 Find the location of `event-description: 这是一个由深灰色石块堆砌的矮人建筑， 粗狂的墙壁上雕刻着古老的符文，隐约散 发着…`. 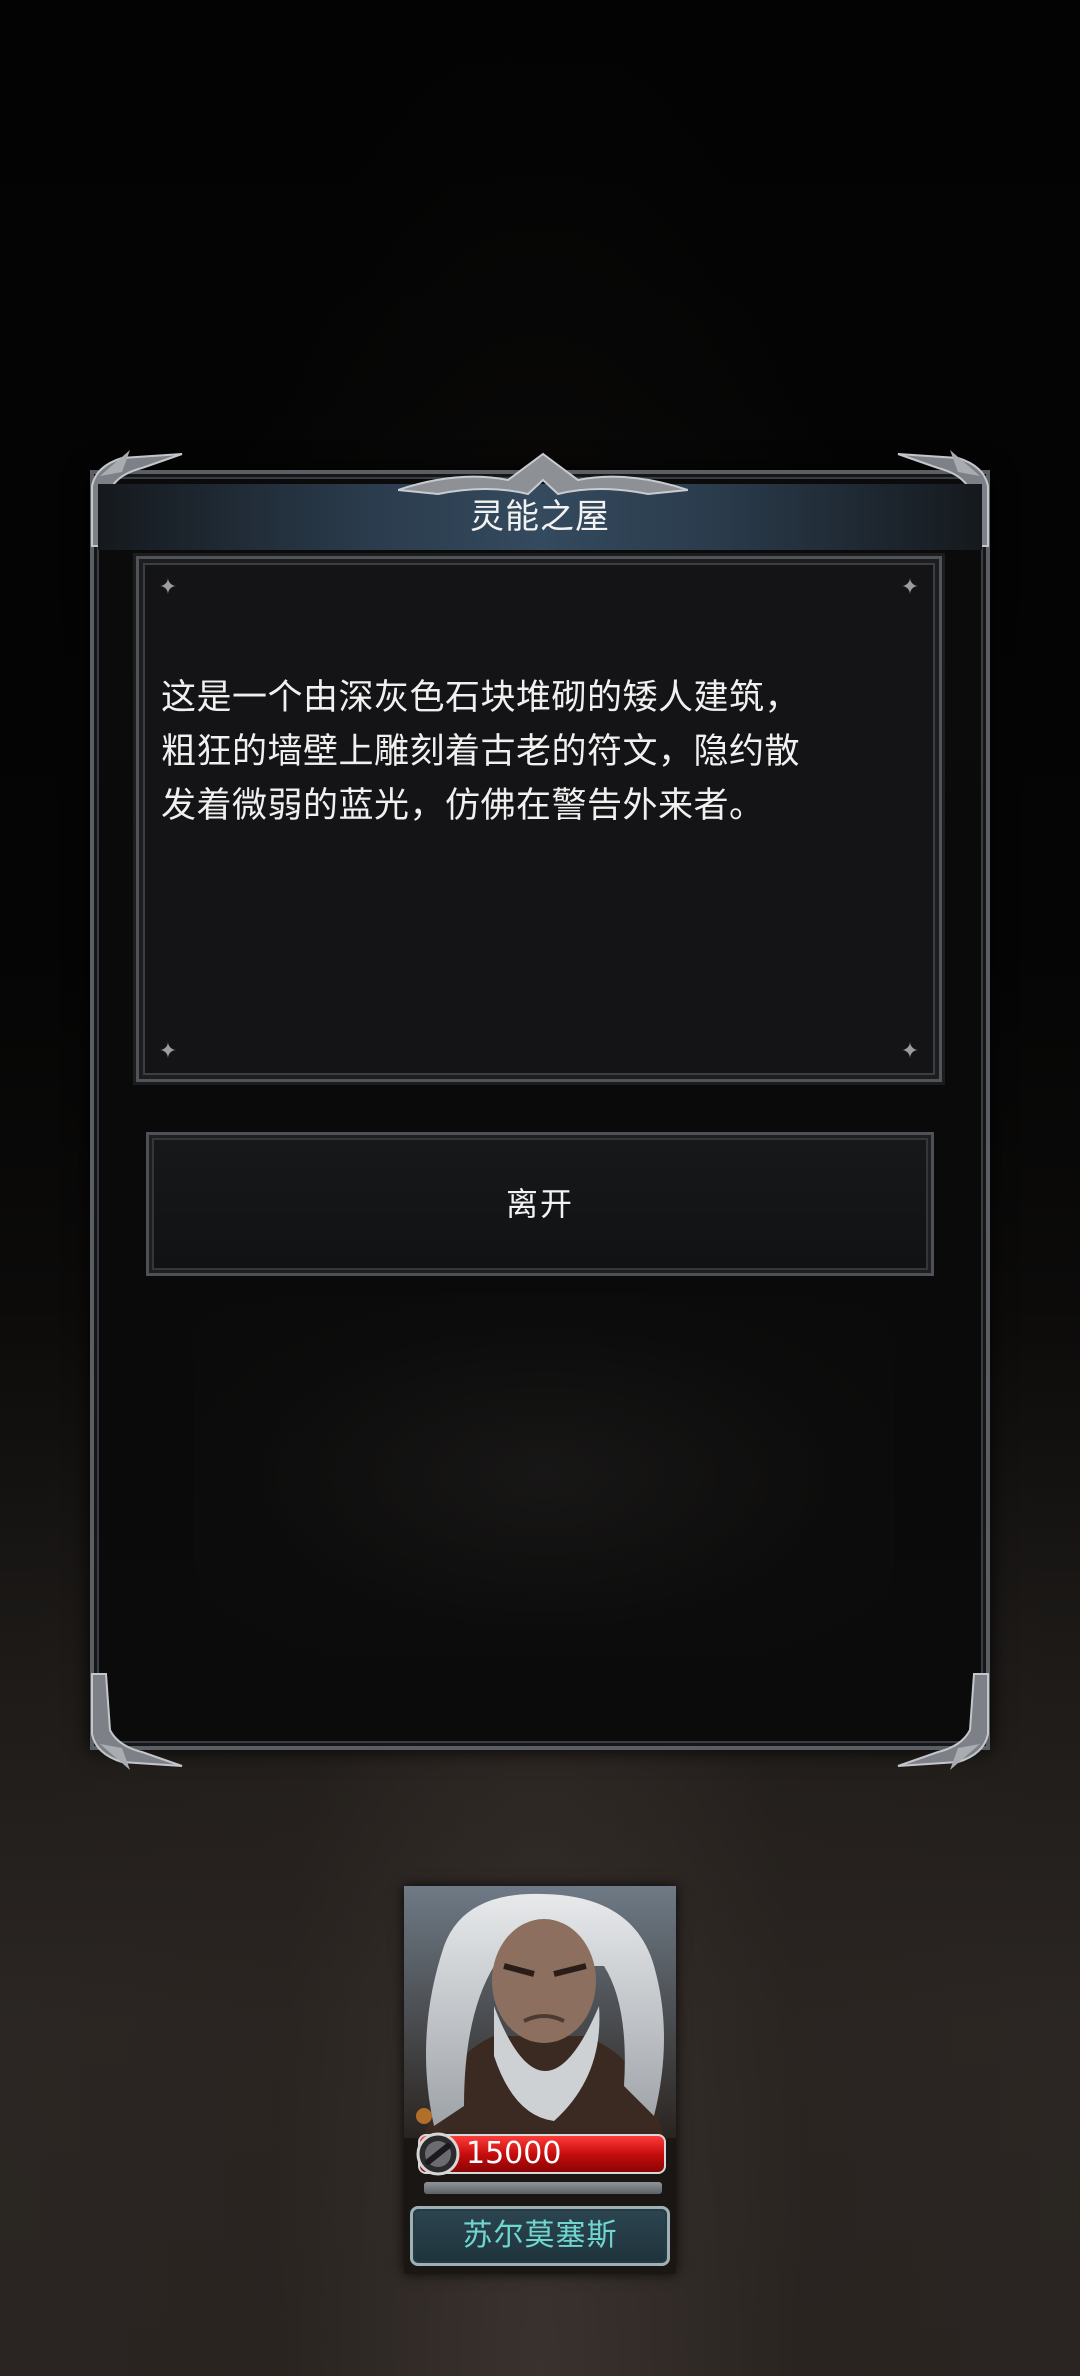

event-description: 这是一个由深灰色石块堆砌的矮人建筑， 粗狂的墙壁上雕刻着古老的符文，隐约散 发着… is located at coordinates (541, 752).